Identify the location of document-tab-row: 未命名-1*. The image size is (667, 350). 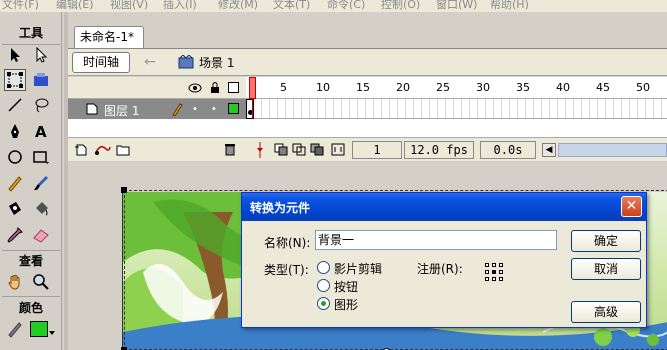
(367, 37).